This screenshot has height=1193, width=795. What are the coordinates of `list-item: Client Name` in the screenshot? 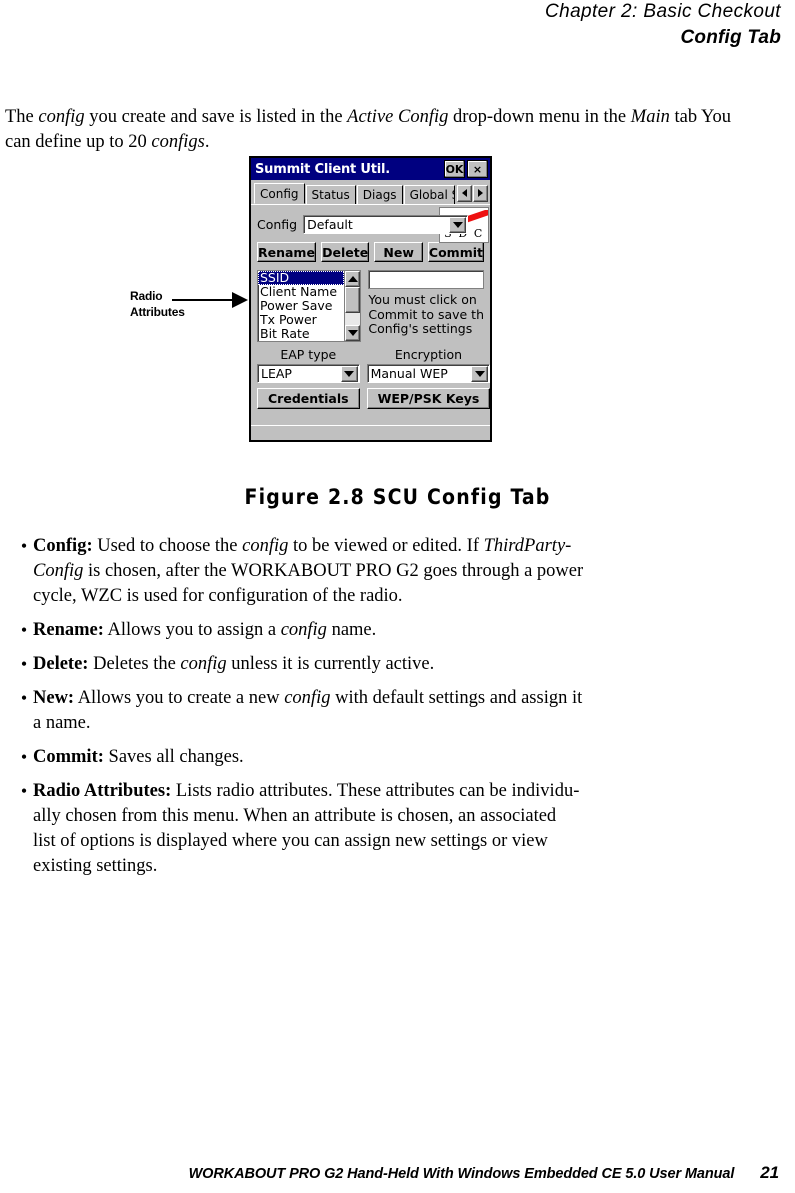 It's located at (301, 292).